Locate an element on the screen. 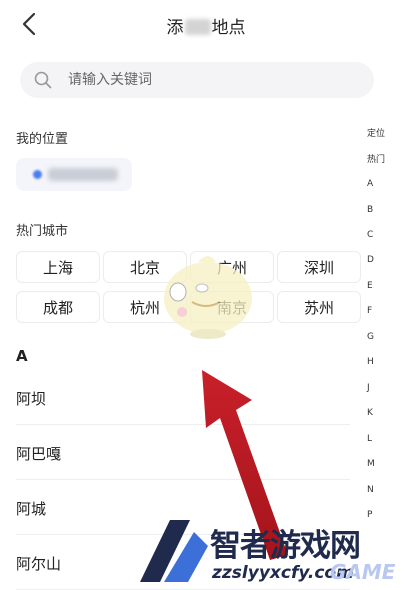 This screenshot has height=590, width=412. index-item: E is located at coordinates (381, 286).